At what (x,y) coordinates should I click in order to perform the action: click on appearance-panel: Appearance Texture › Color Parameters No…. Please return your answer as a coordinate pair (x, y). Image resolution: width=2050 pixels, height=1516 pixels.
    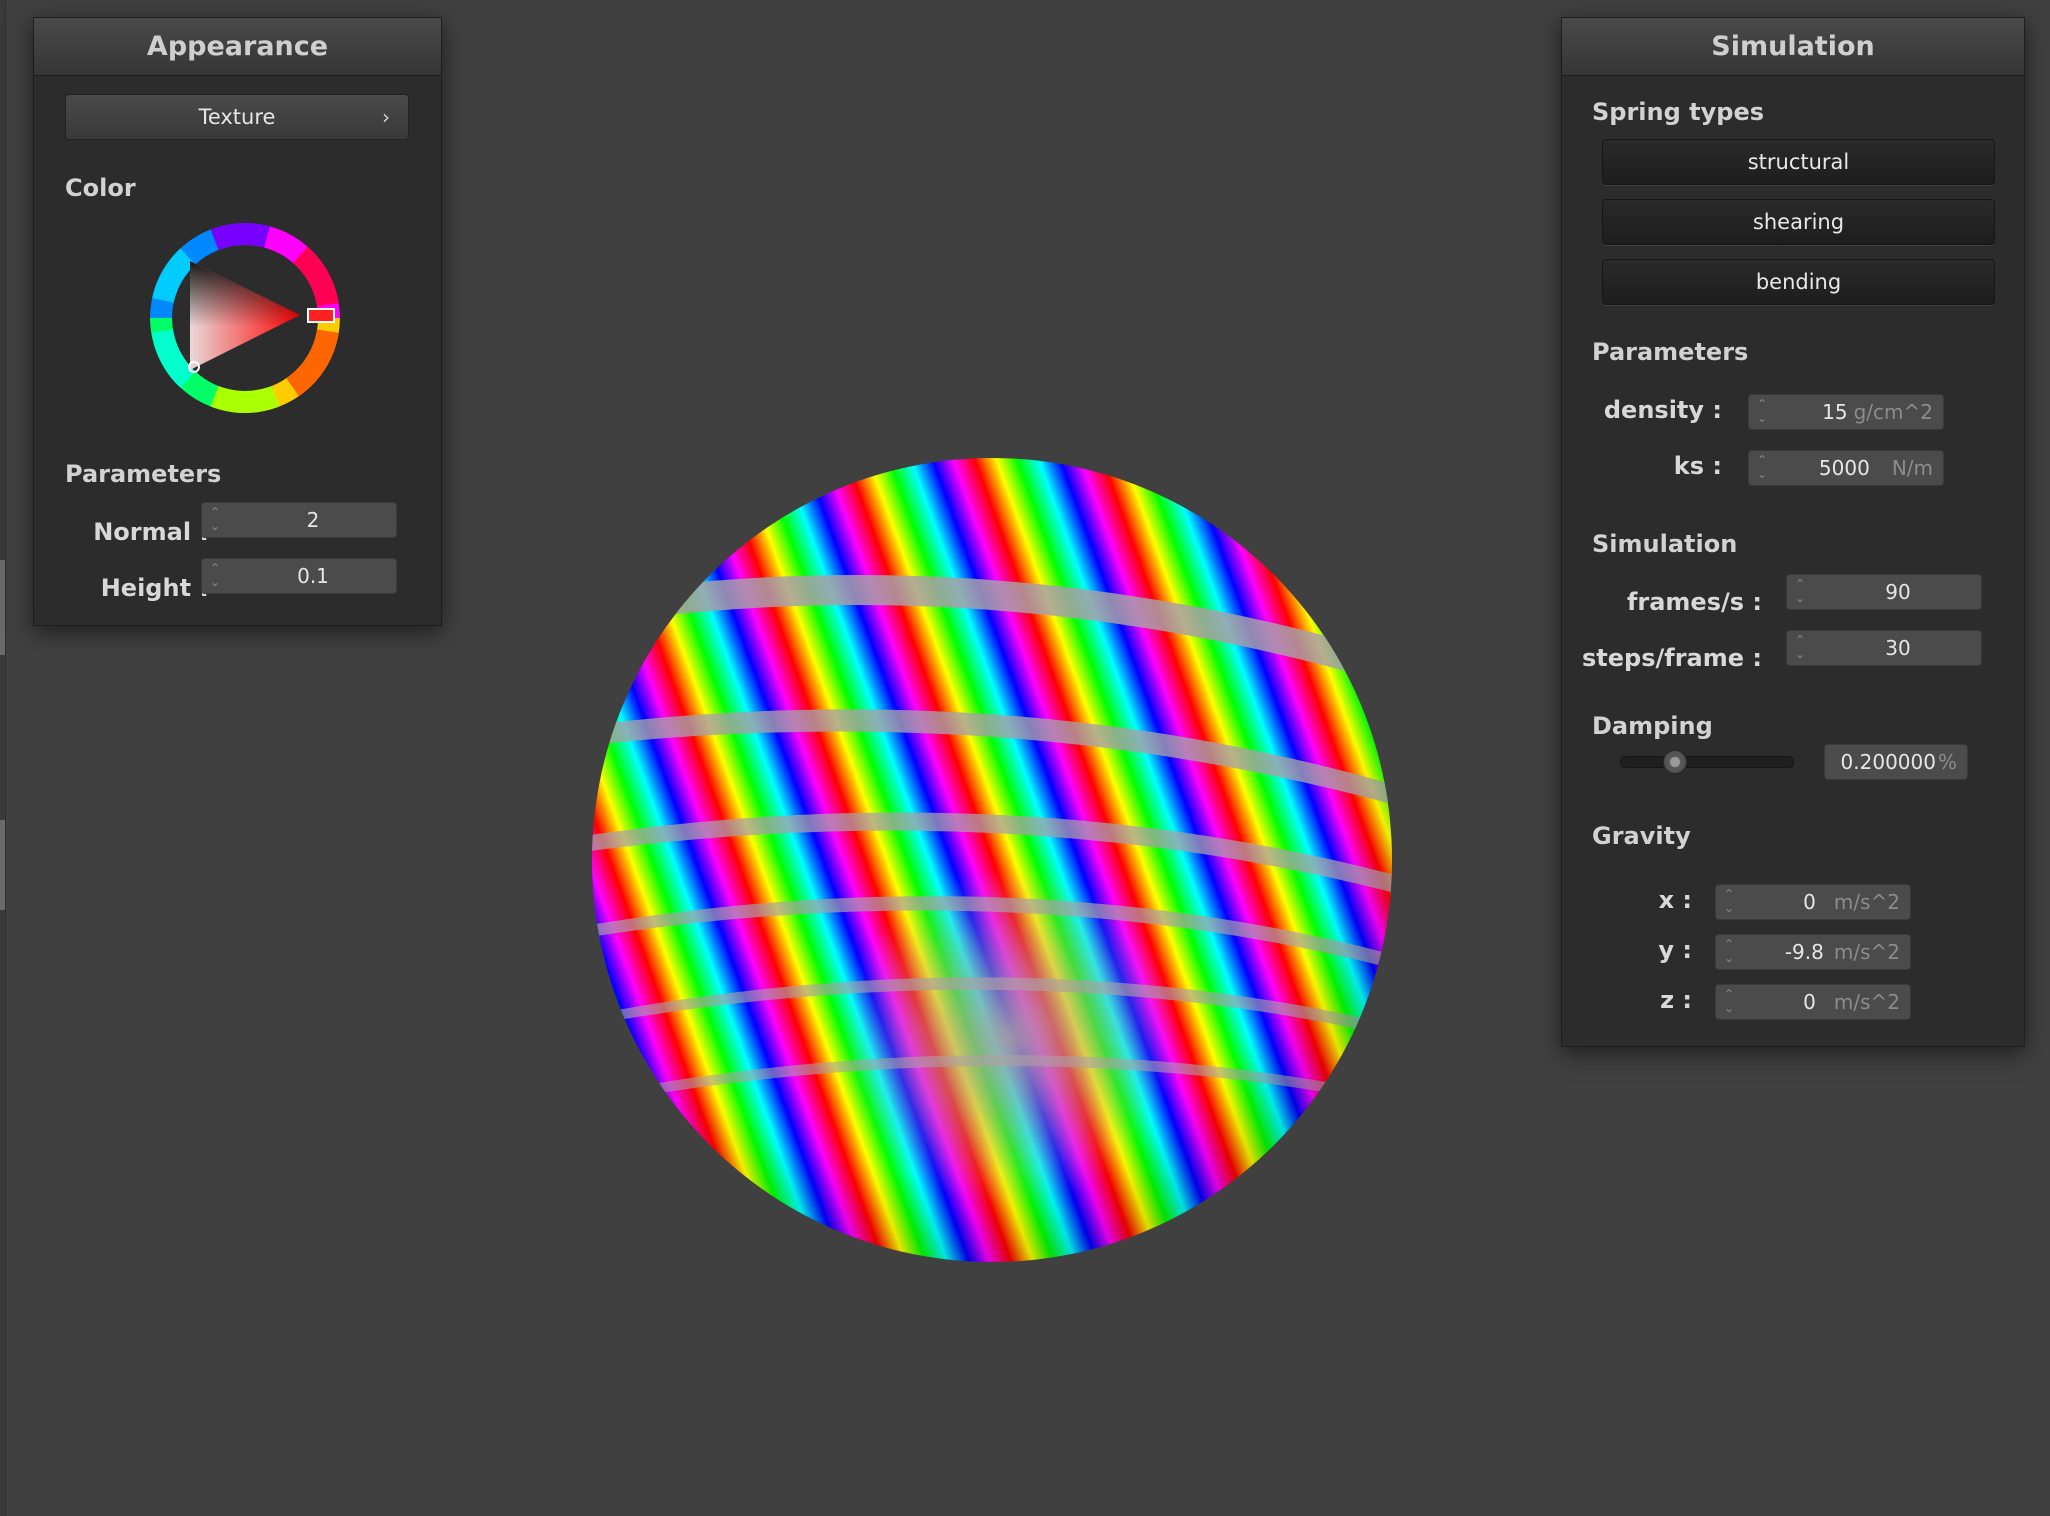
    Looking at the image, I should click on (237, 321).